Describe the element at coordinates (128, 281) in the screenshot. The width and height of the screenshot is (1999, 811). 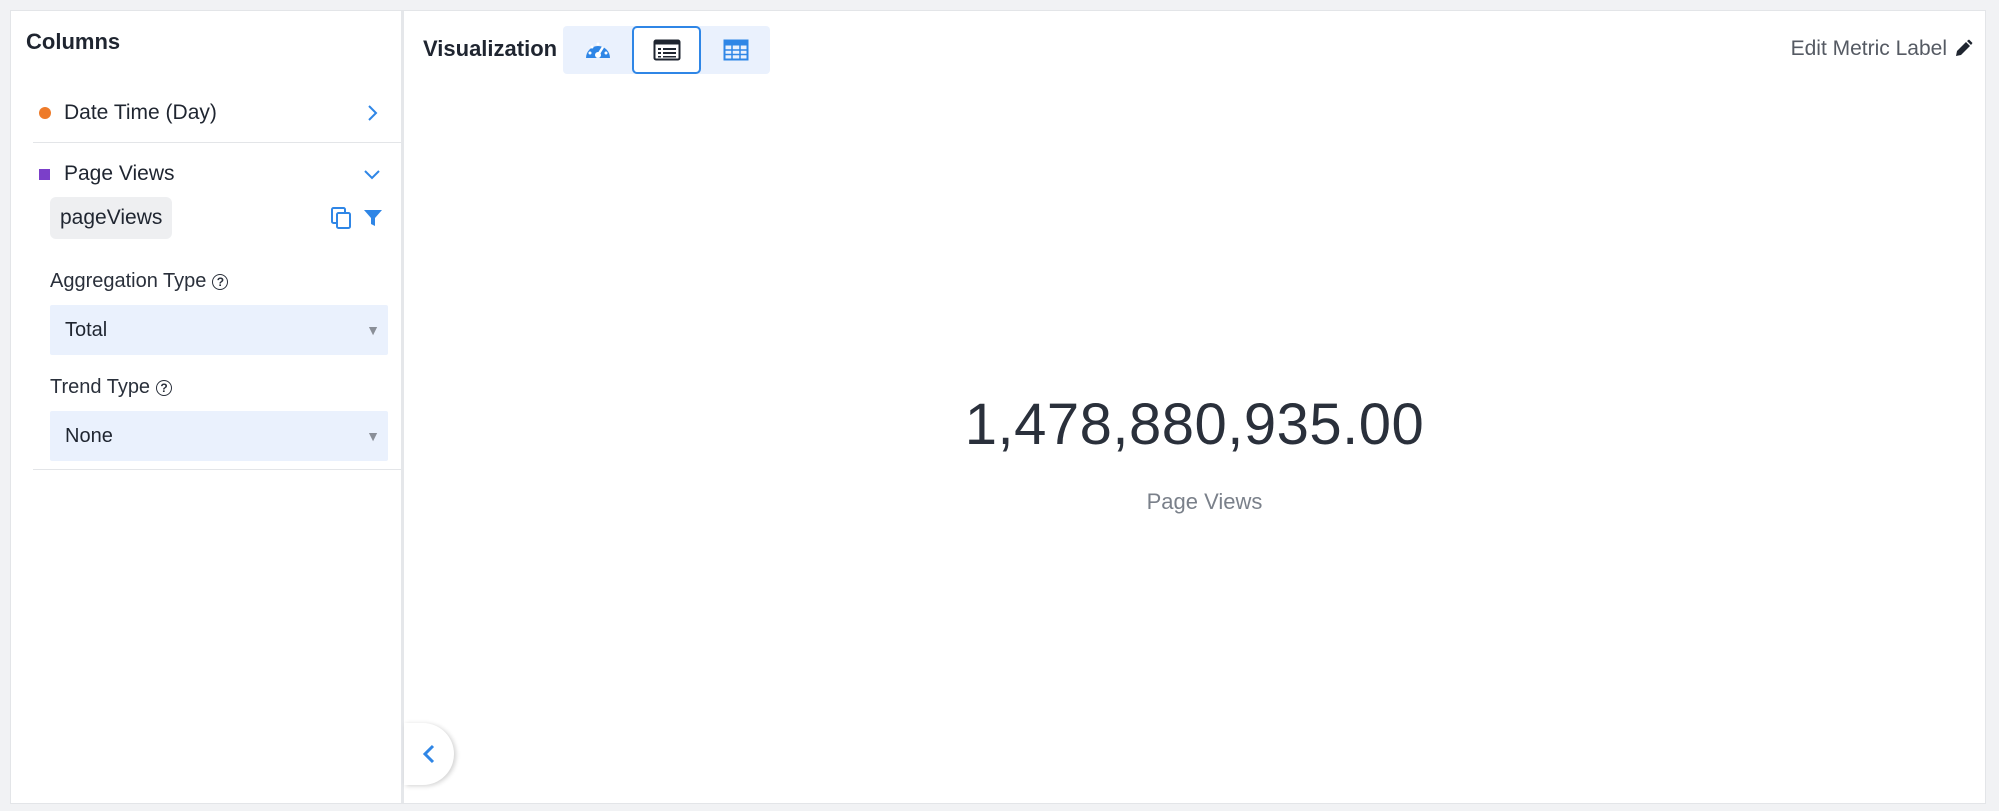
I see `aggregation-type-text: Aggregation Type` at that location.